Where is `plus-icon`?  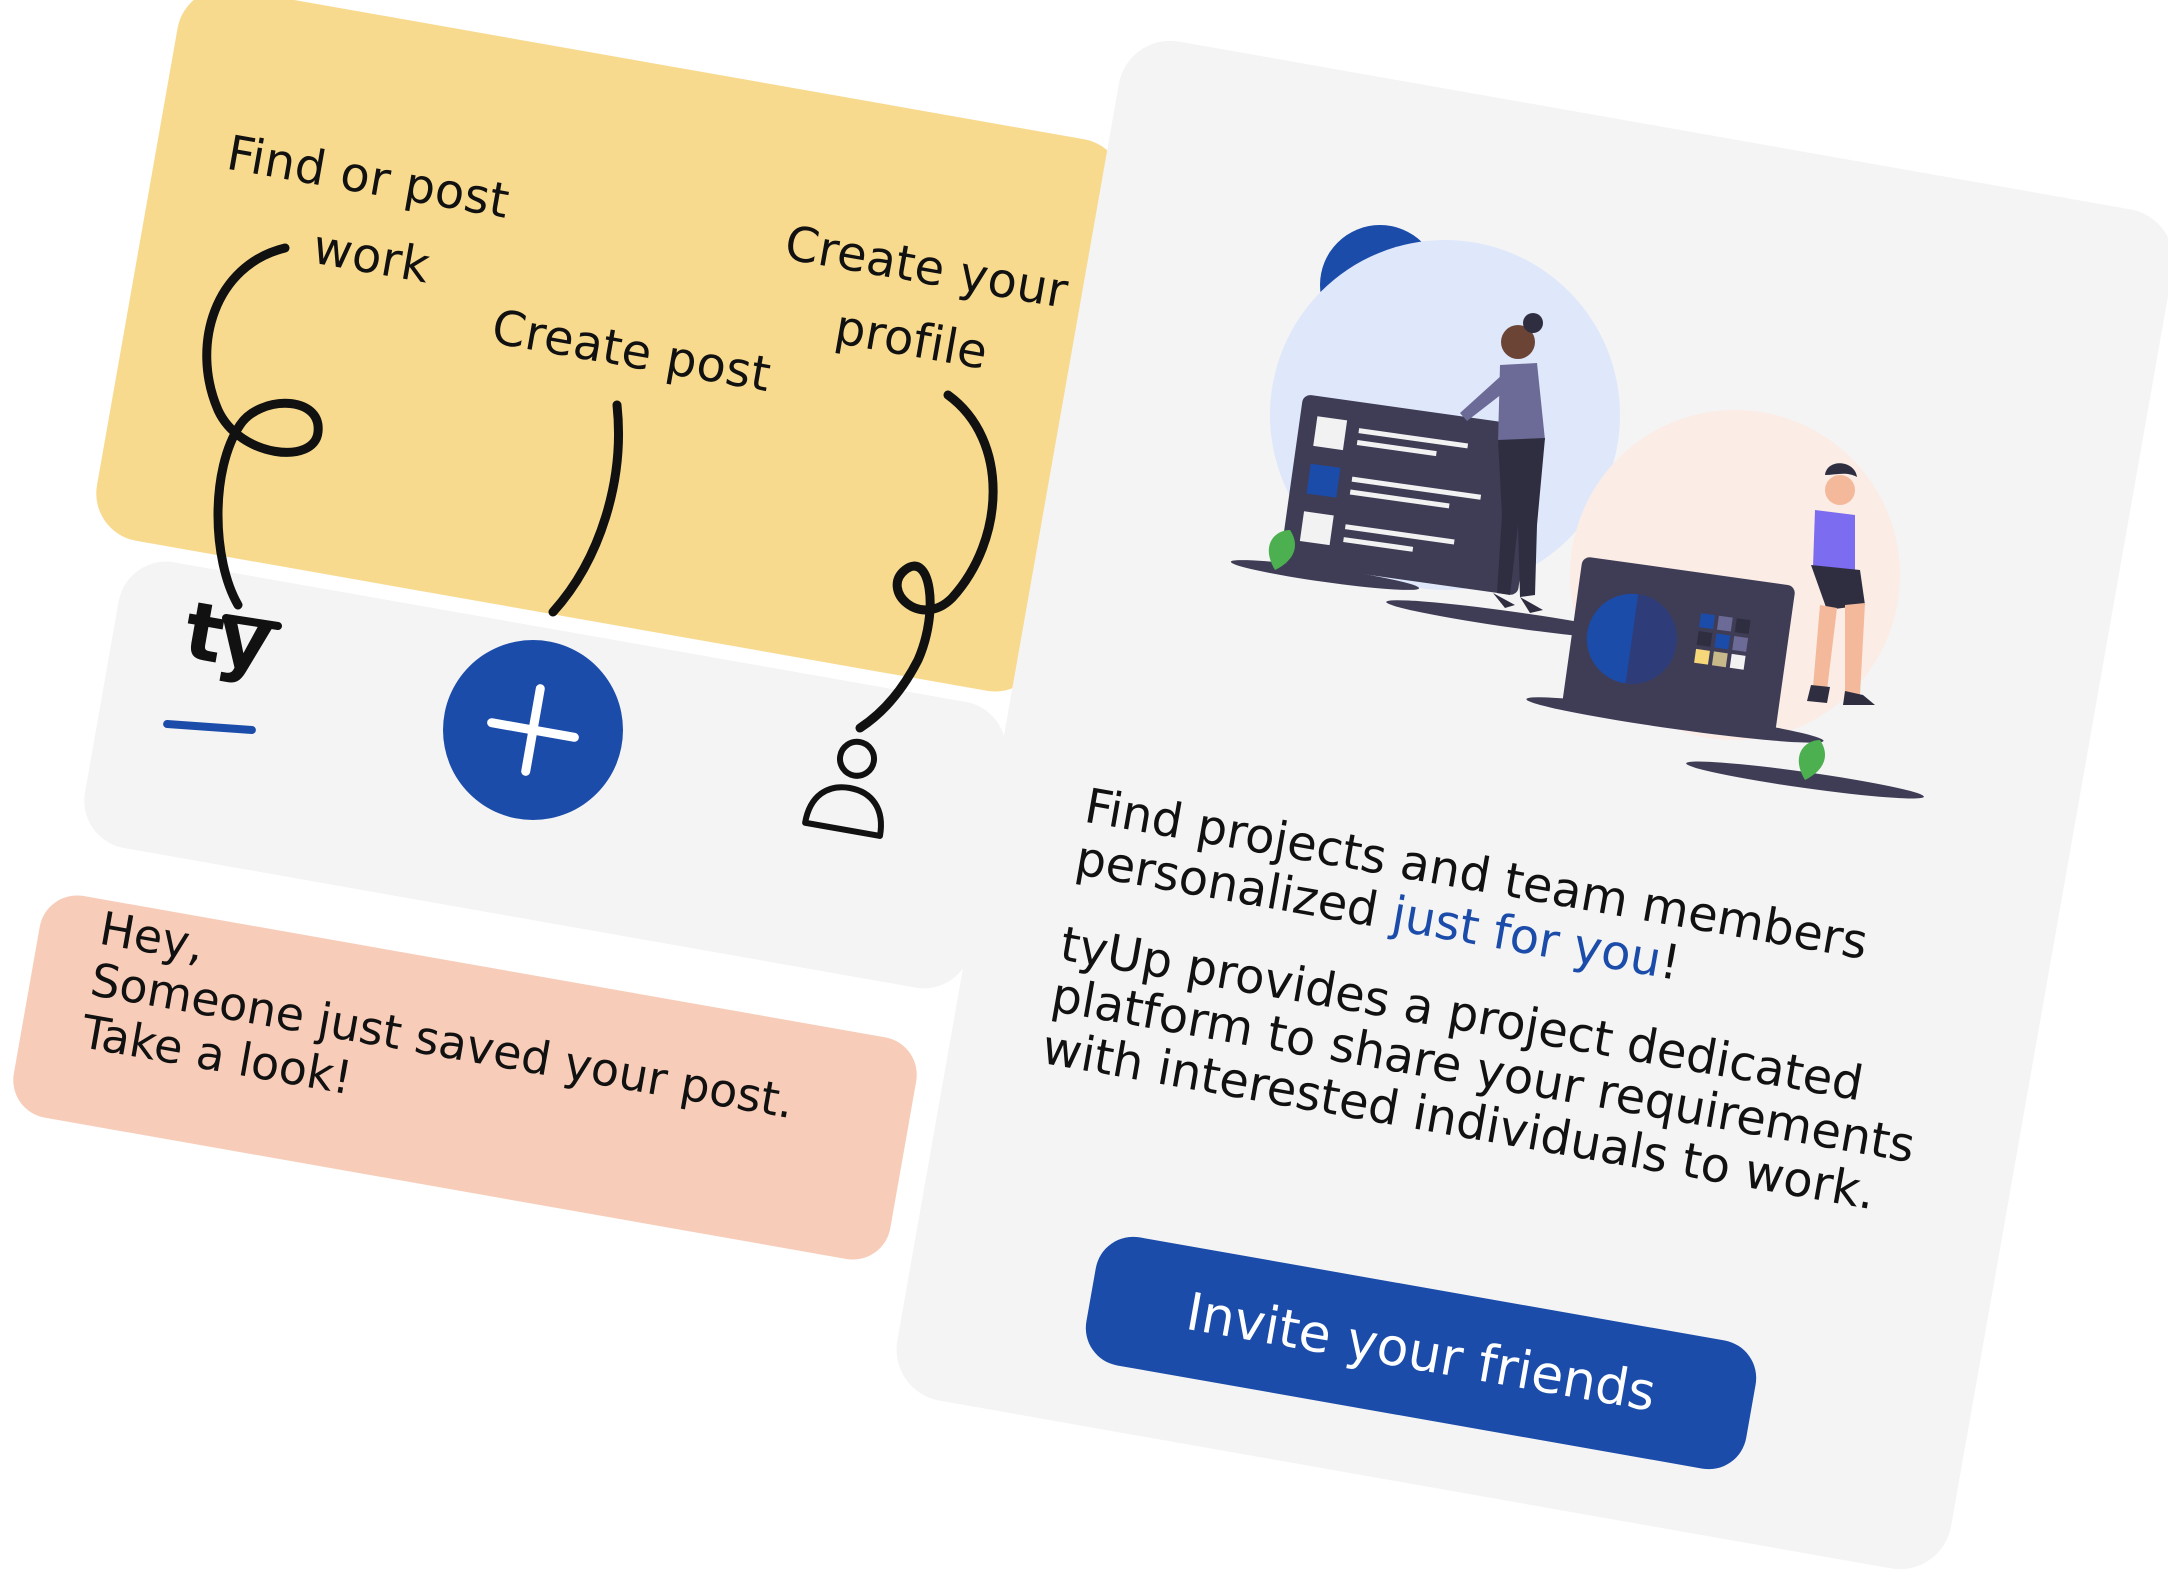 plus-icon is located at coordinates (533, 730).